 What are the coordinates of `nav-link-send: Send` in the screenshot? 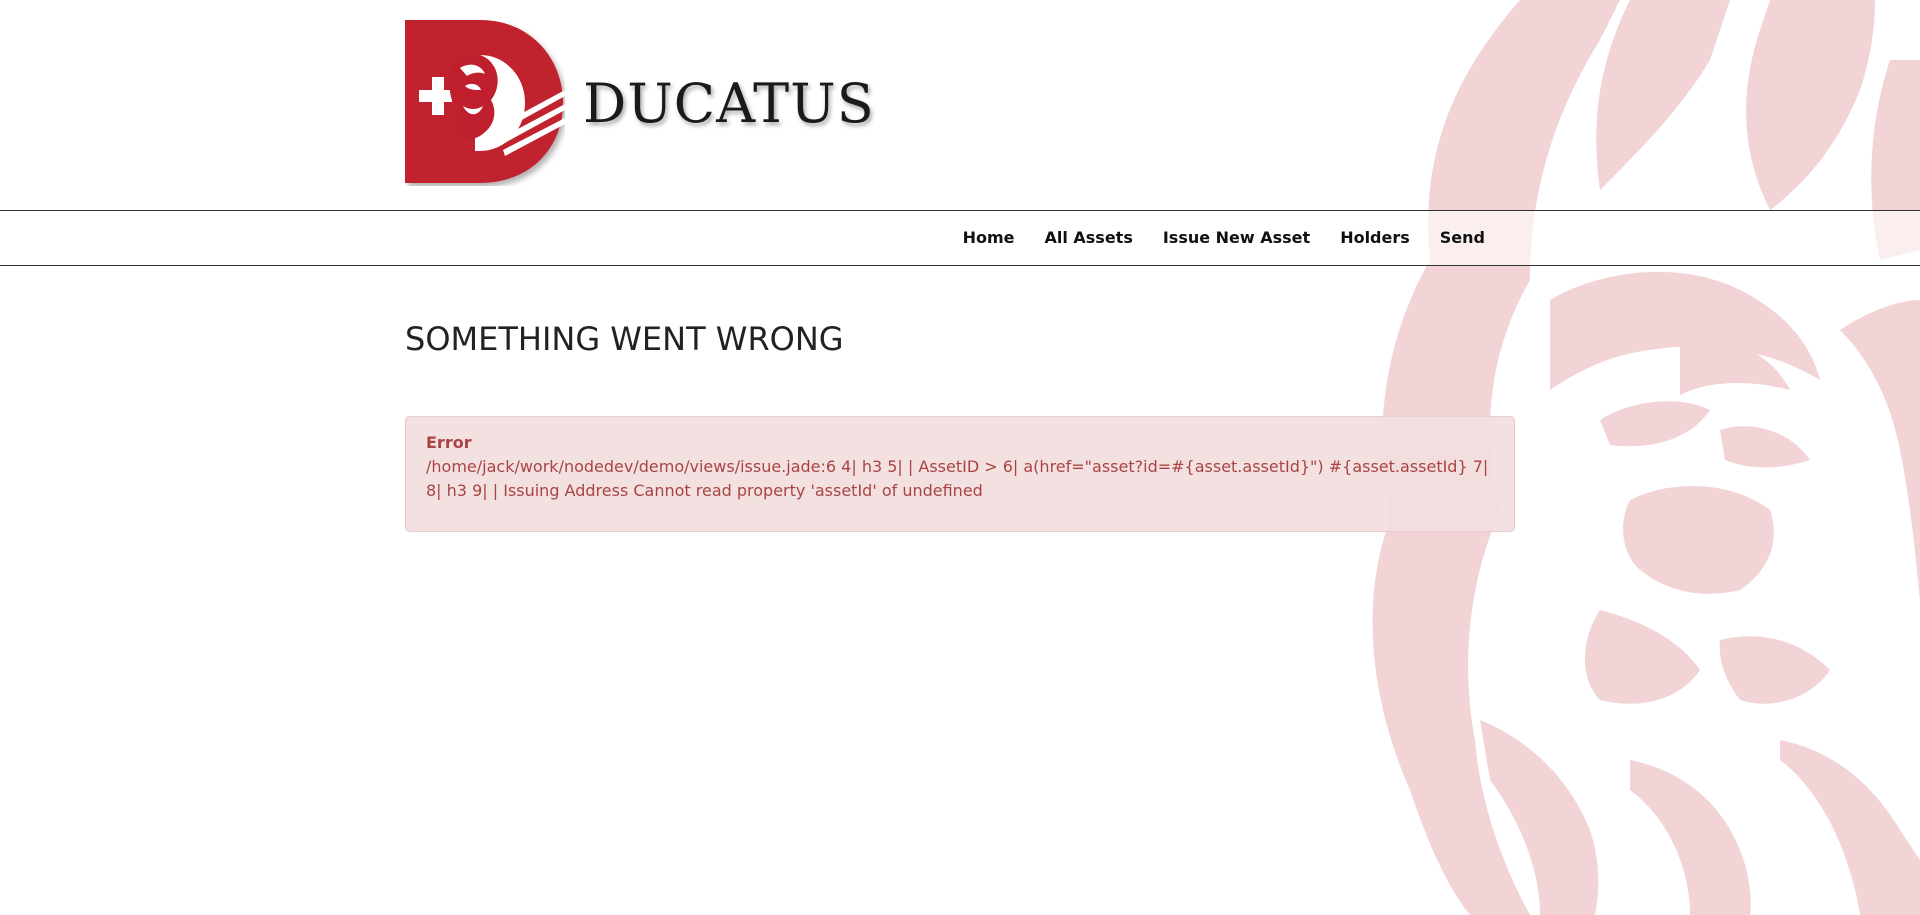 It's located at (1462, 238).